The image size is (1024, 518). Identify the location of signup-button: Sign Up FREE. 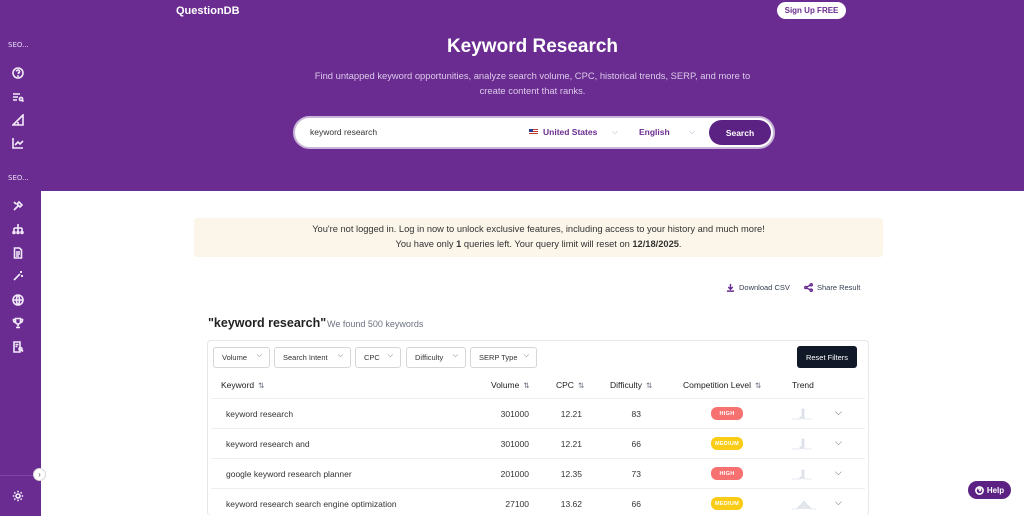
(811, 10).